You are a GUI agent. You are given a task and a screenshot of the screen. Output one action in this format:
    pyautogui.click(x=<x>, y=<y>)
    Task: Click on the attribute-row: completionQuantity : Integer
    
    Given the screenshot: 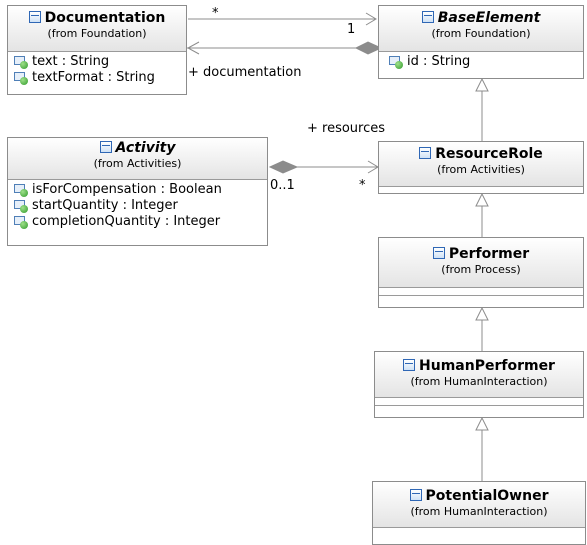 What is the action you would take?
    pyautogui.click(x=140, y=222)
    